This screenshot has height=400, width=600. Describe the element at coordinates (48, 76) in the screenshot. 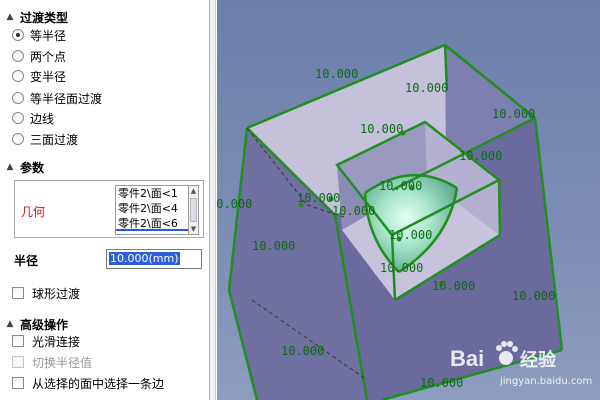

I see `radio-label: 变半径` at that location.